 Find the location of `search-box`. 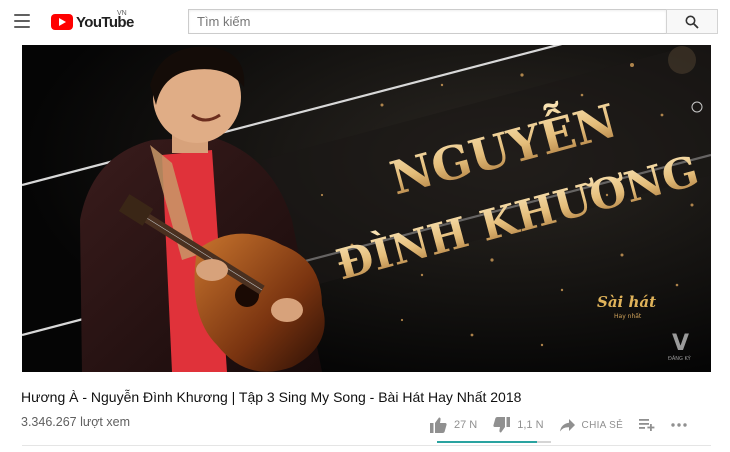

search-box is located at coordinates (427, 21).